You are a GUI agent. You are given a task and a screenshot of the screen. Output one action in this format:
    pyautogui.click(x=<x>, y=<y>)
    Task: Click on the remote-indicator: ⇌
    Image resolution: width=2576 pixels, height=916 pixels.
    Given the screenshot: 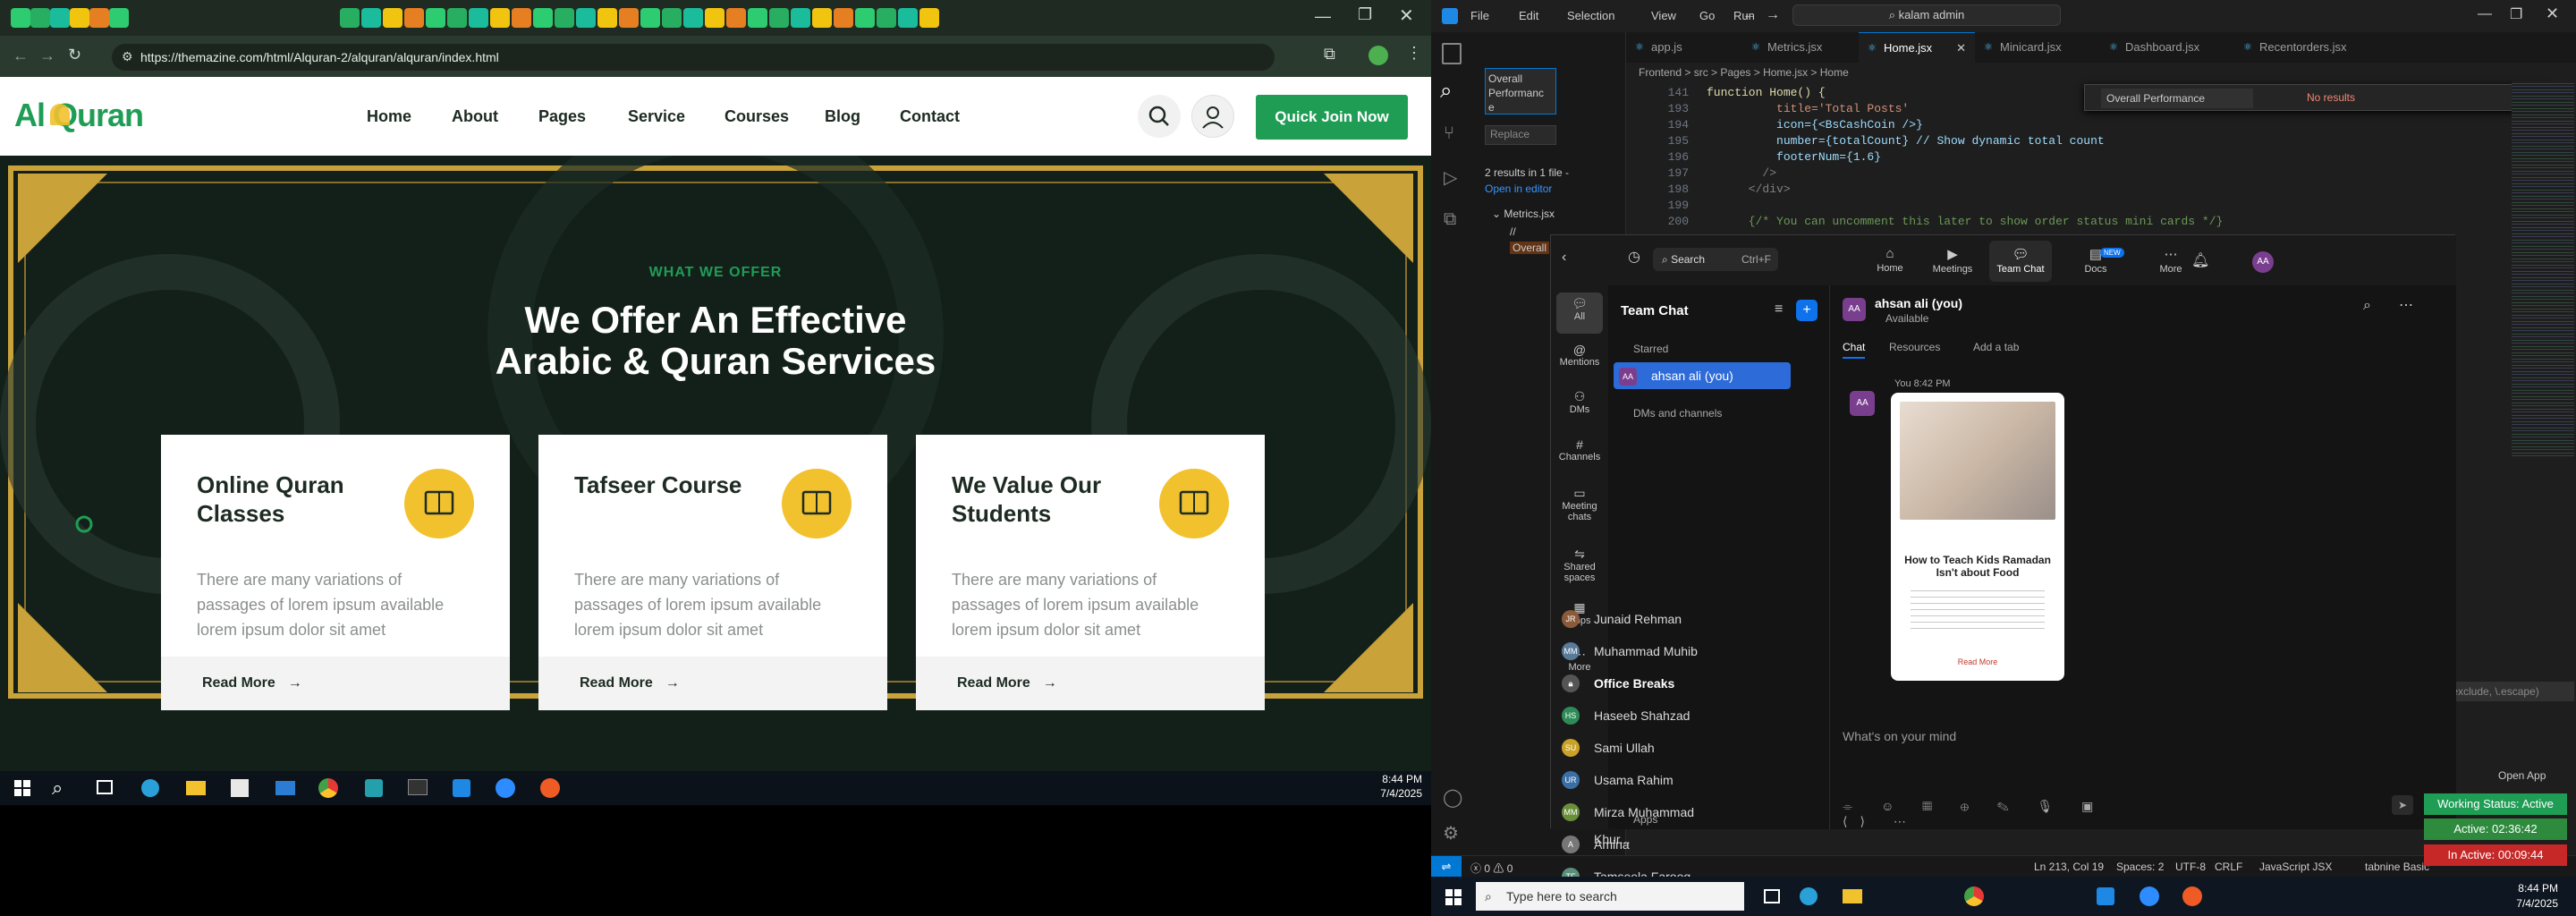 What is the action you would take?
    pyautogui.click(x=1446, y=867)
    